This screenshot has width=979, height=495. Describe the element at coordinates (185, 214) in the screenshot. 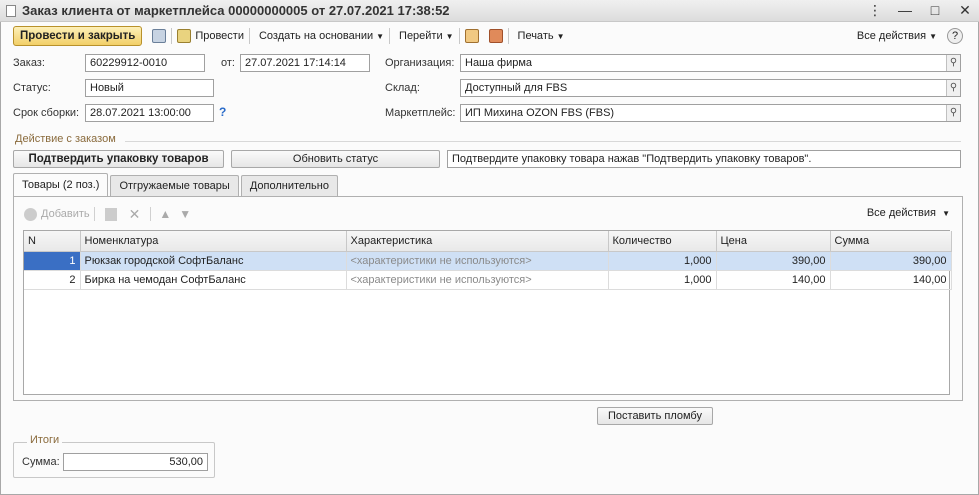

I see `move-down-icon: ▼` at that location.